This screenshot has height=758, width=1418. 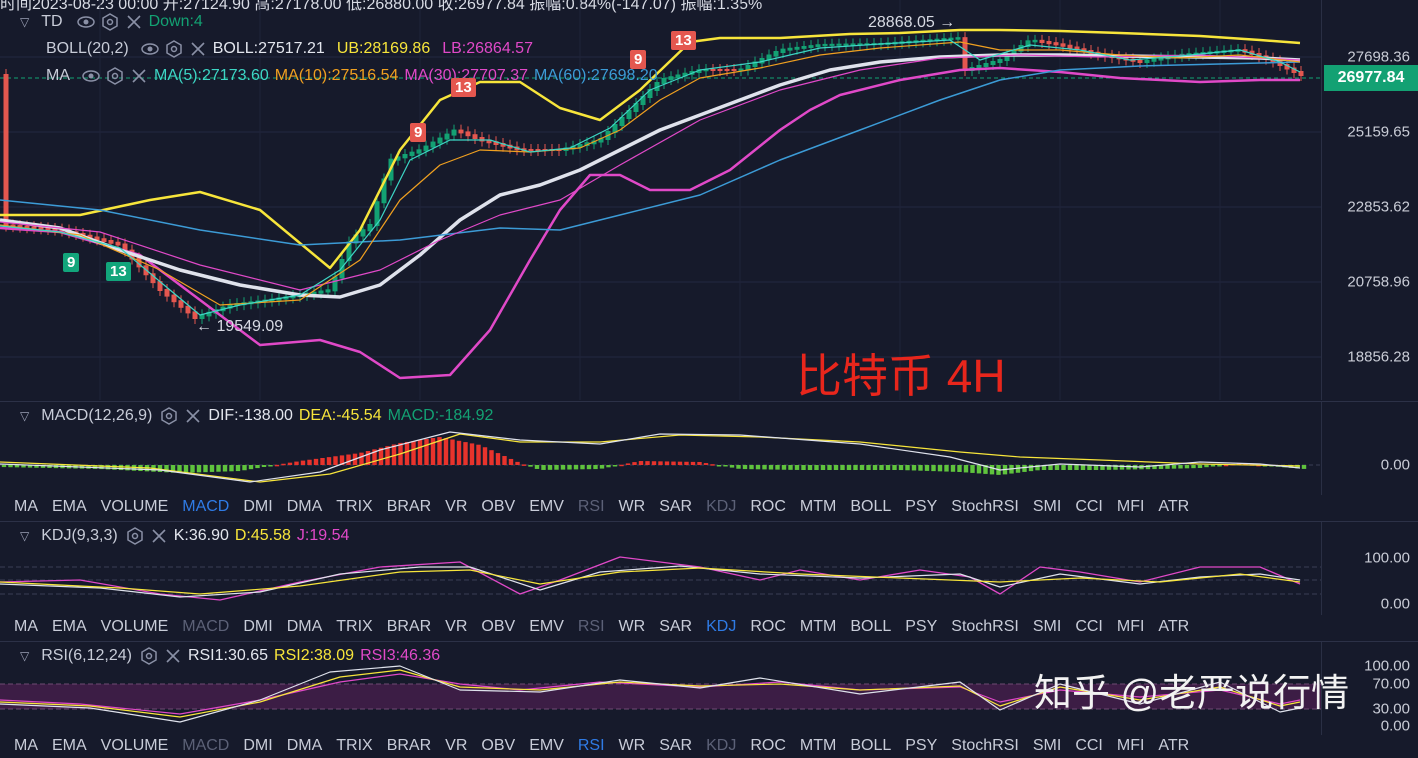 What do you see at coordinates (340, 415) in the screenshot?
I see `macd-dea-value: DEA:-45.54` at bounding box center [340, 415].